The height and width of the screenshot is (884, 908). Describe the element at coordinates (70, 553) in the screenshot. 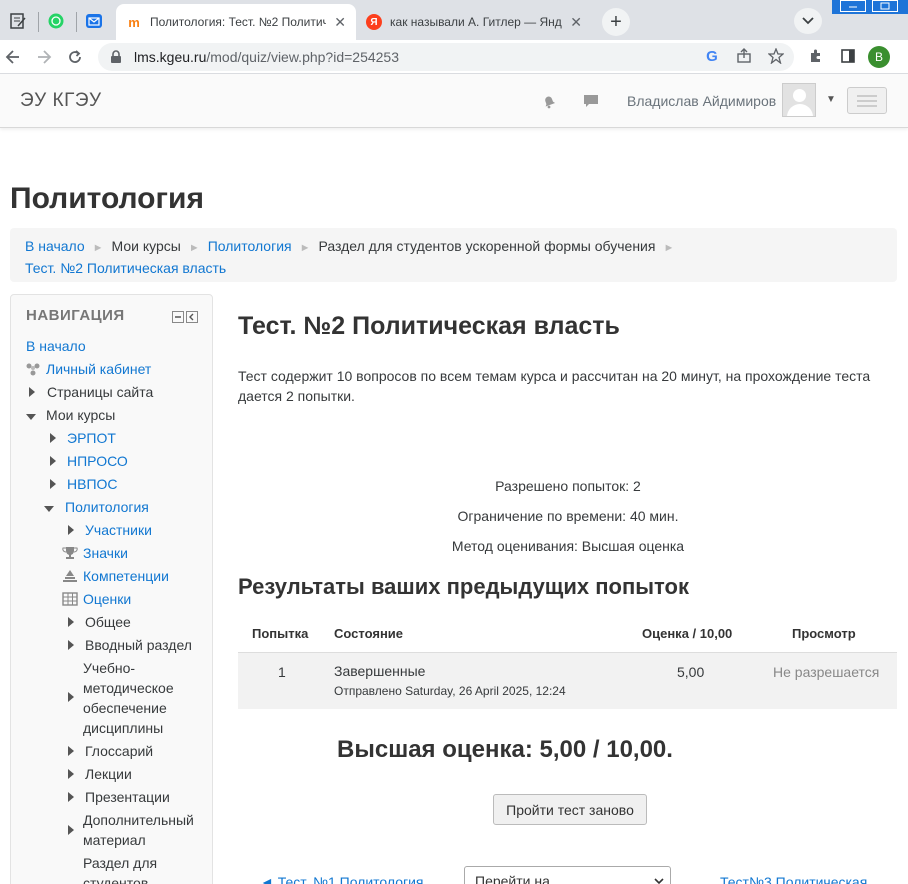

I see `trophy-icon` at that location.